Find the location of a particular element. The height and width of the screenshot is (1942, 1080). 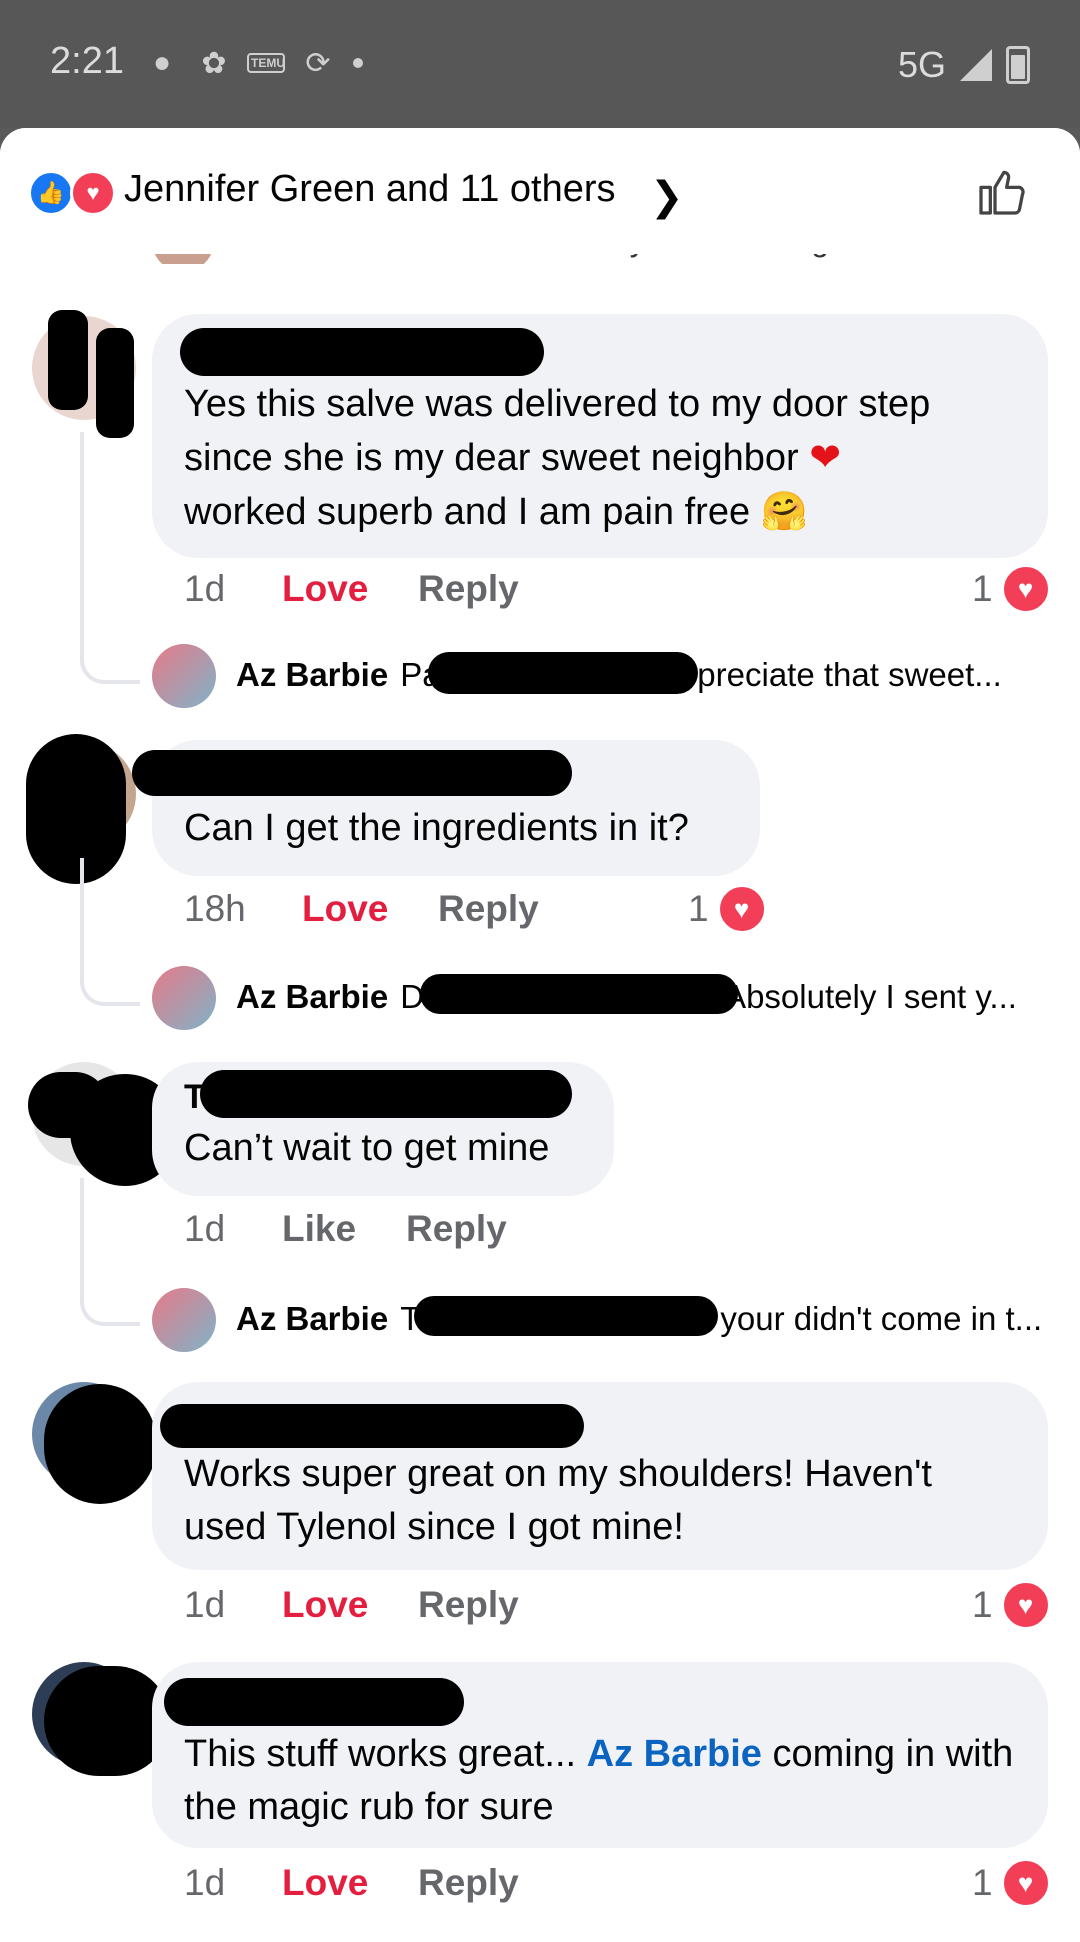

status-time: 2:21 is located at coordinates (87, 61).